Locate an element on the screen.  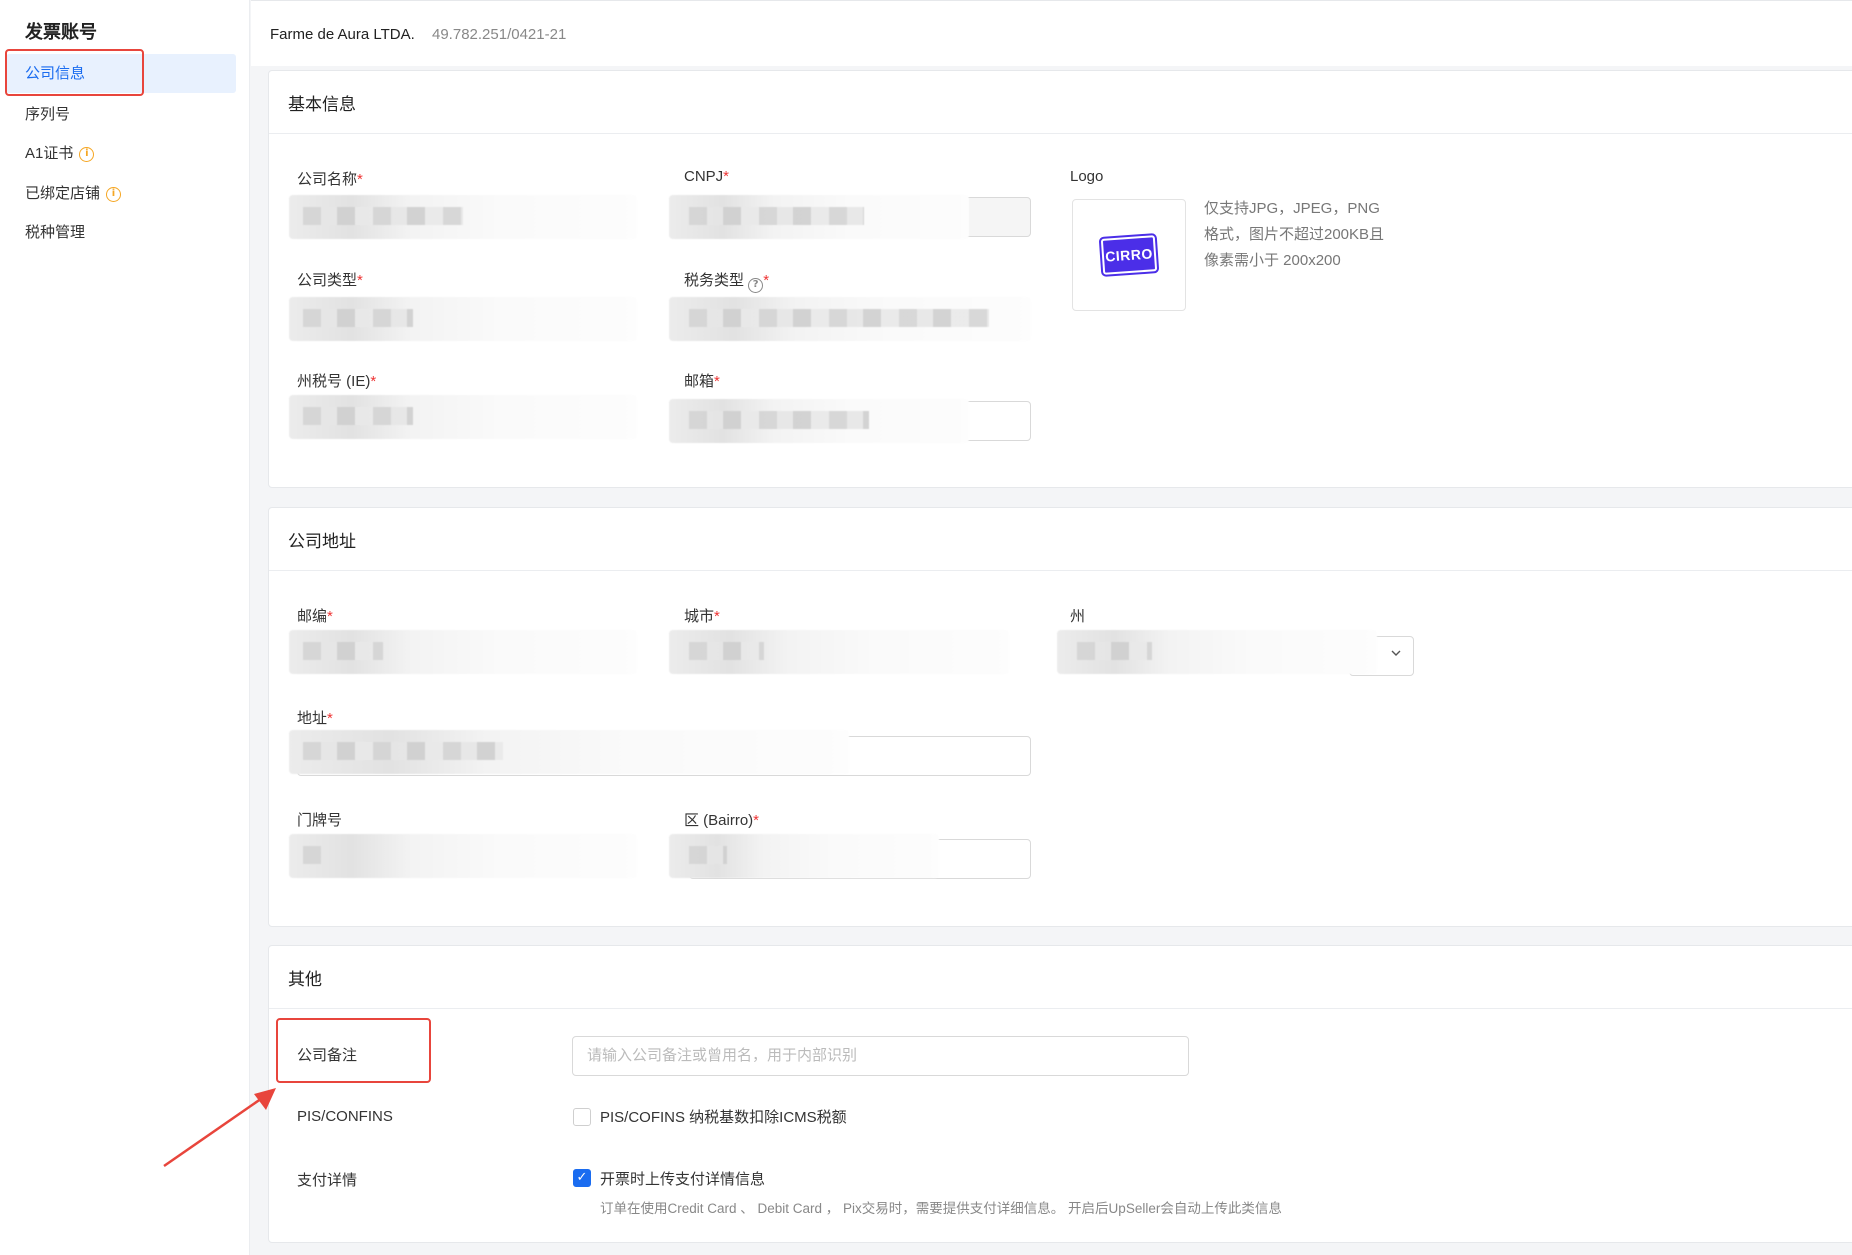
logo-label: Logo is located at coordinates (1087, 176).